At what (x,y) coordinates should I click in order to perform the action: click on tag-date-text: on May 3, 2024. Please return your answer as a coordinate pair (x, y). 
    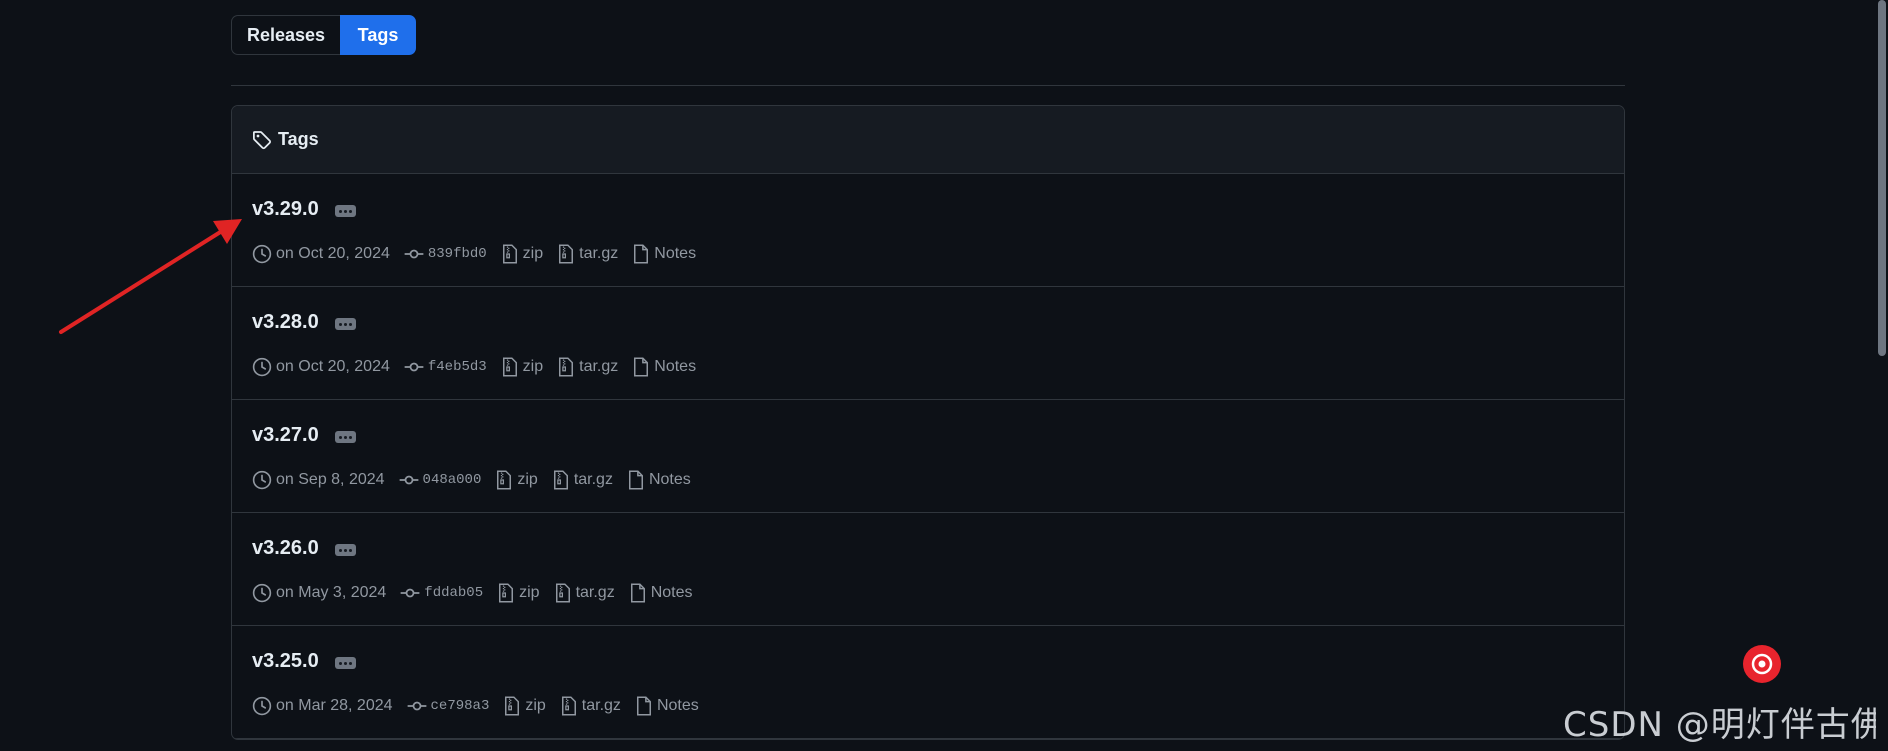
    Looking at the image, I should click on (331, 592).